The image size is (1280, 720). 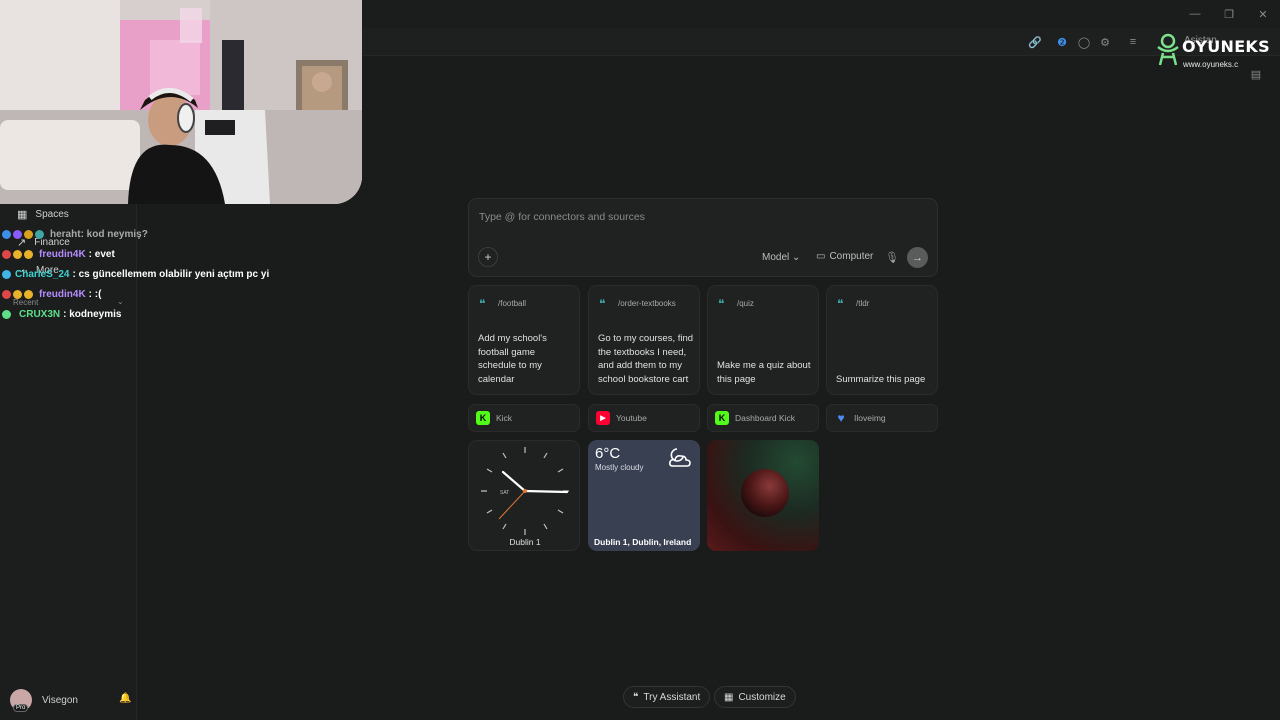 I want to click on bell-icon: 🔔, so click(x=125, y=698).